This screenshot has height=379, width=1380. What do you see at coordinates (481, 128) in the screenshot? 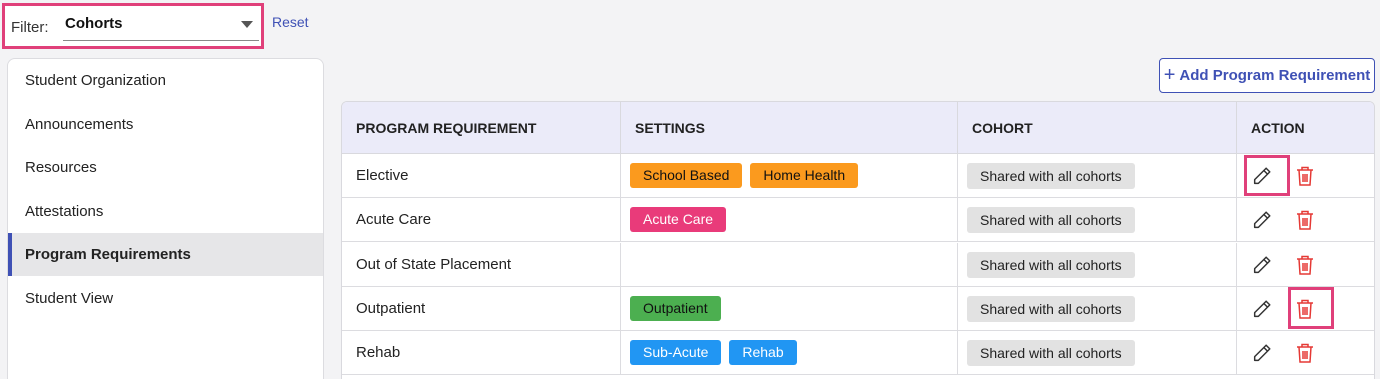
I see `column-header-program-requirement: PROGRAM REQUIREMENT` at bounding box center [481, 128].